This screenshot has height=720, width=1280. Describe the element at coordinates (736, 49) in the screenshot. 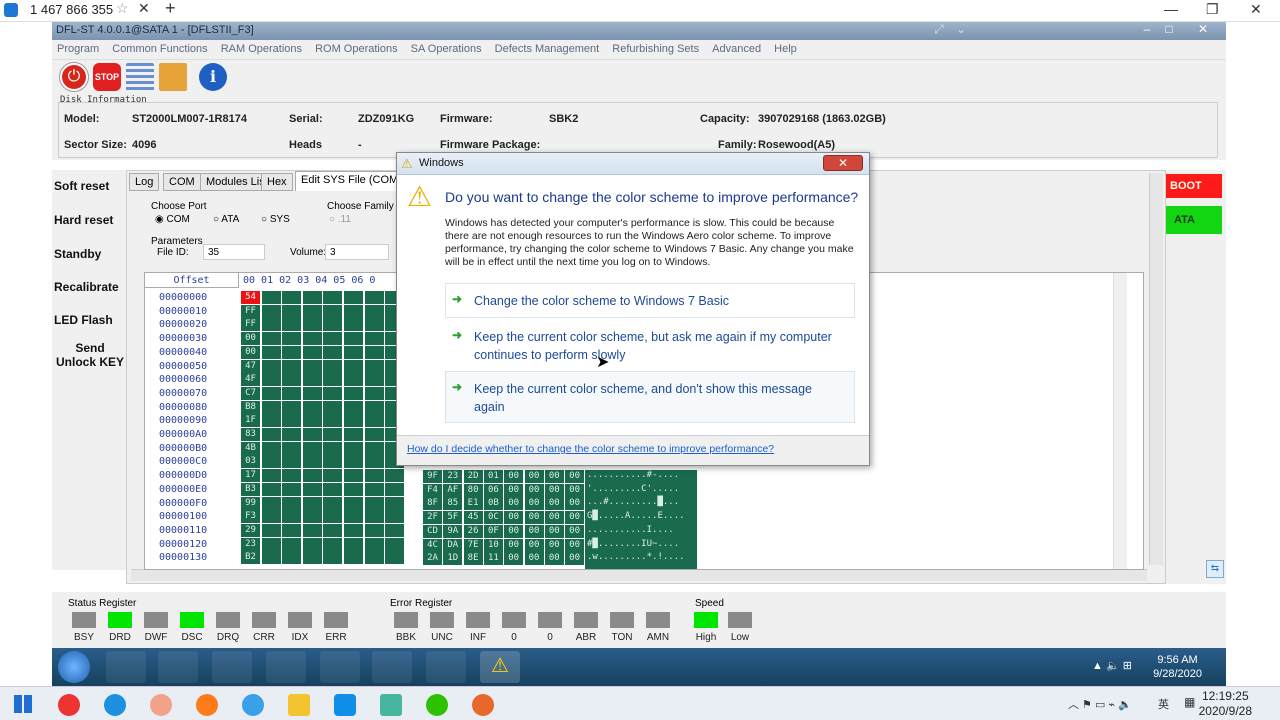

I see `menu-advanced: Advanced` at that location.